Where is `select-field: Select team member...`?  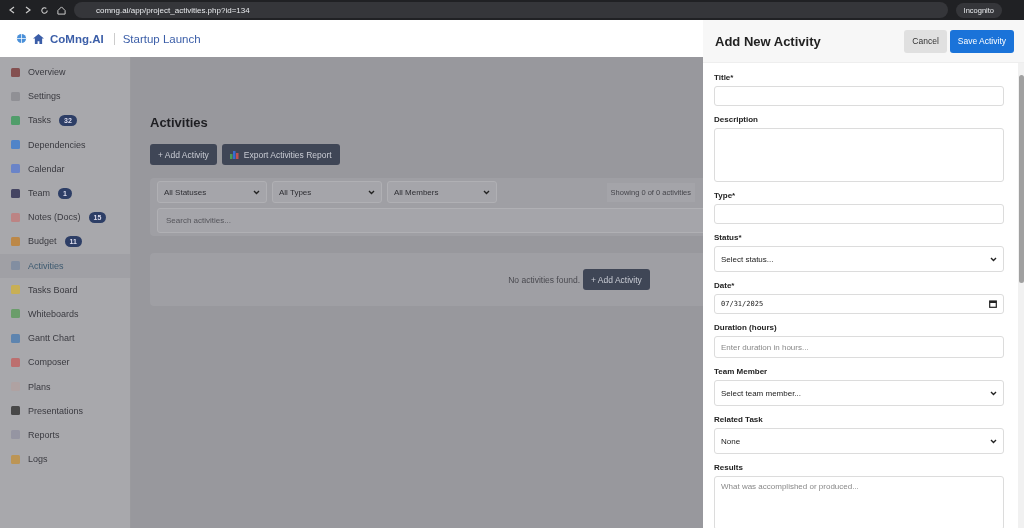
select-field: Select team member... is located at coordinates (859, 393).